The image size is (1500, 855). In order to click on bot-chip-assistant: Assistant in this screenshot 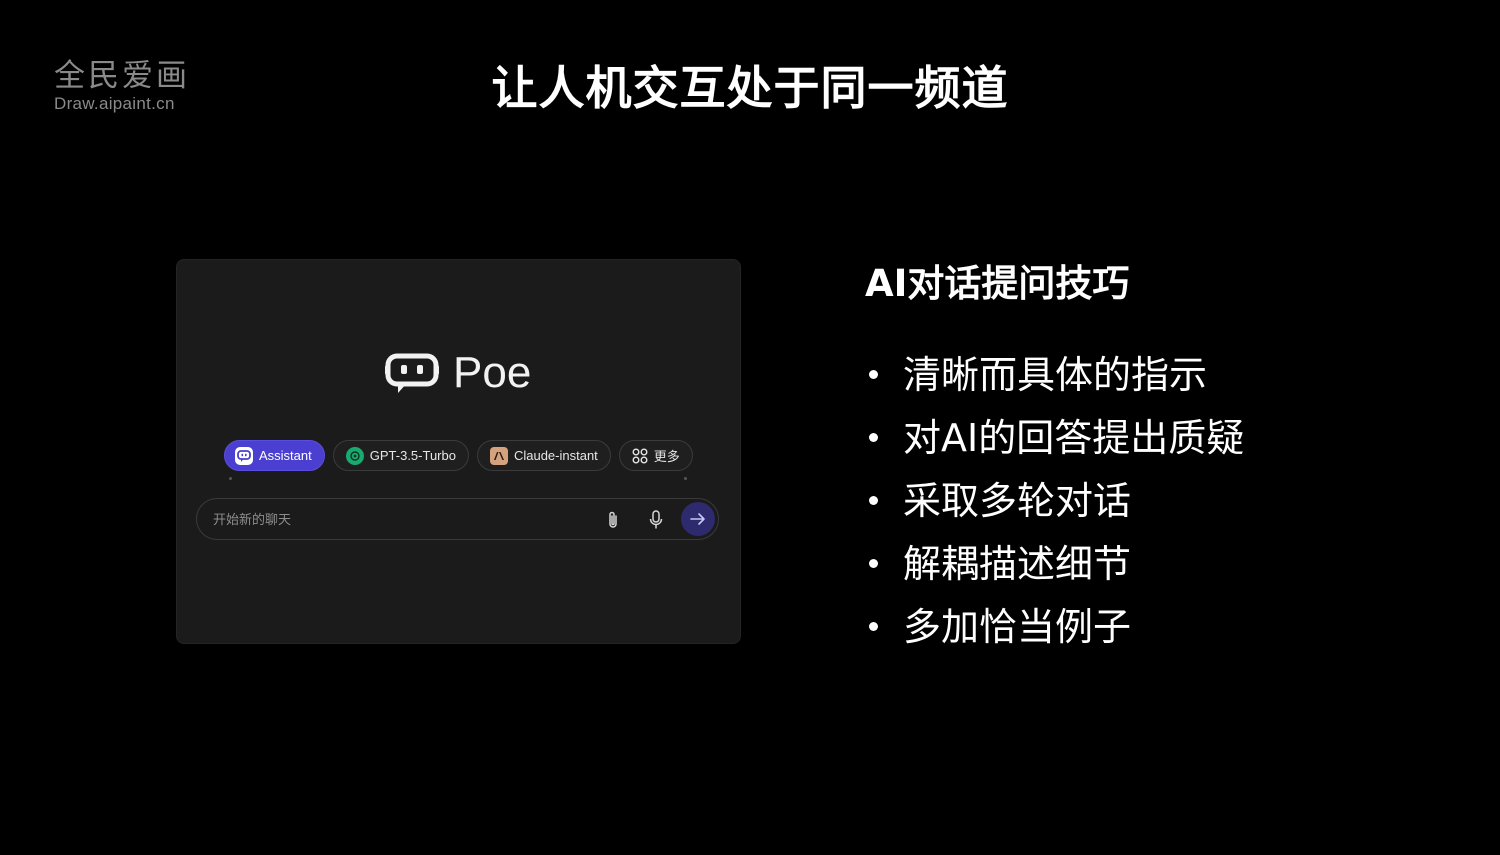, I will do `click(274, 455)`.